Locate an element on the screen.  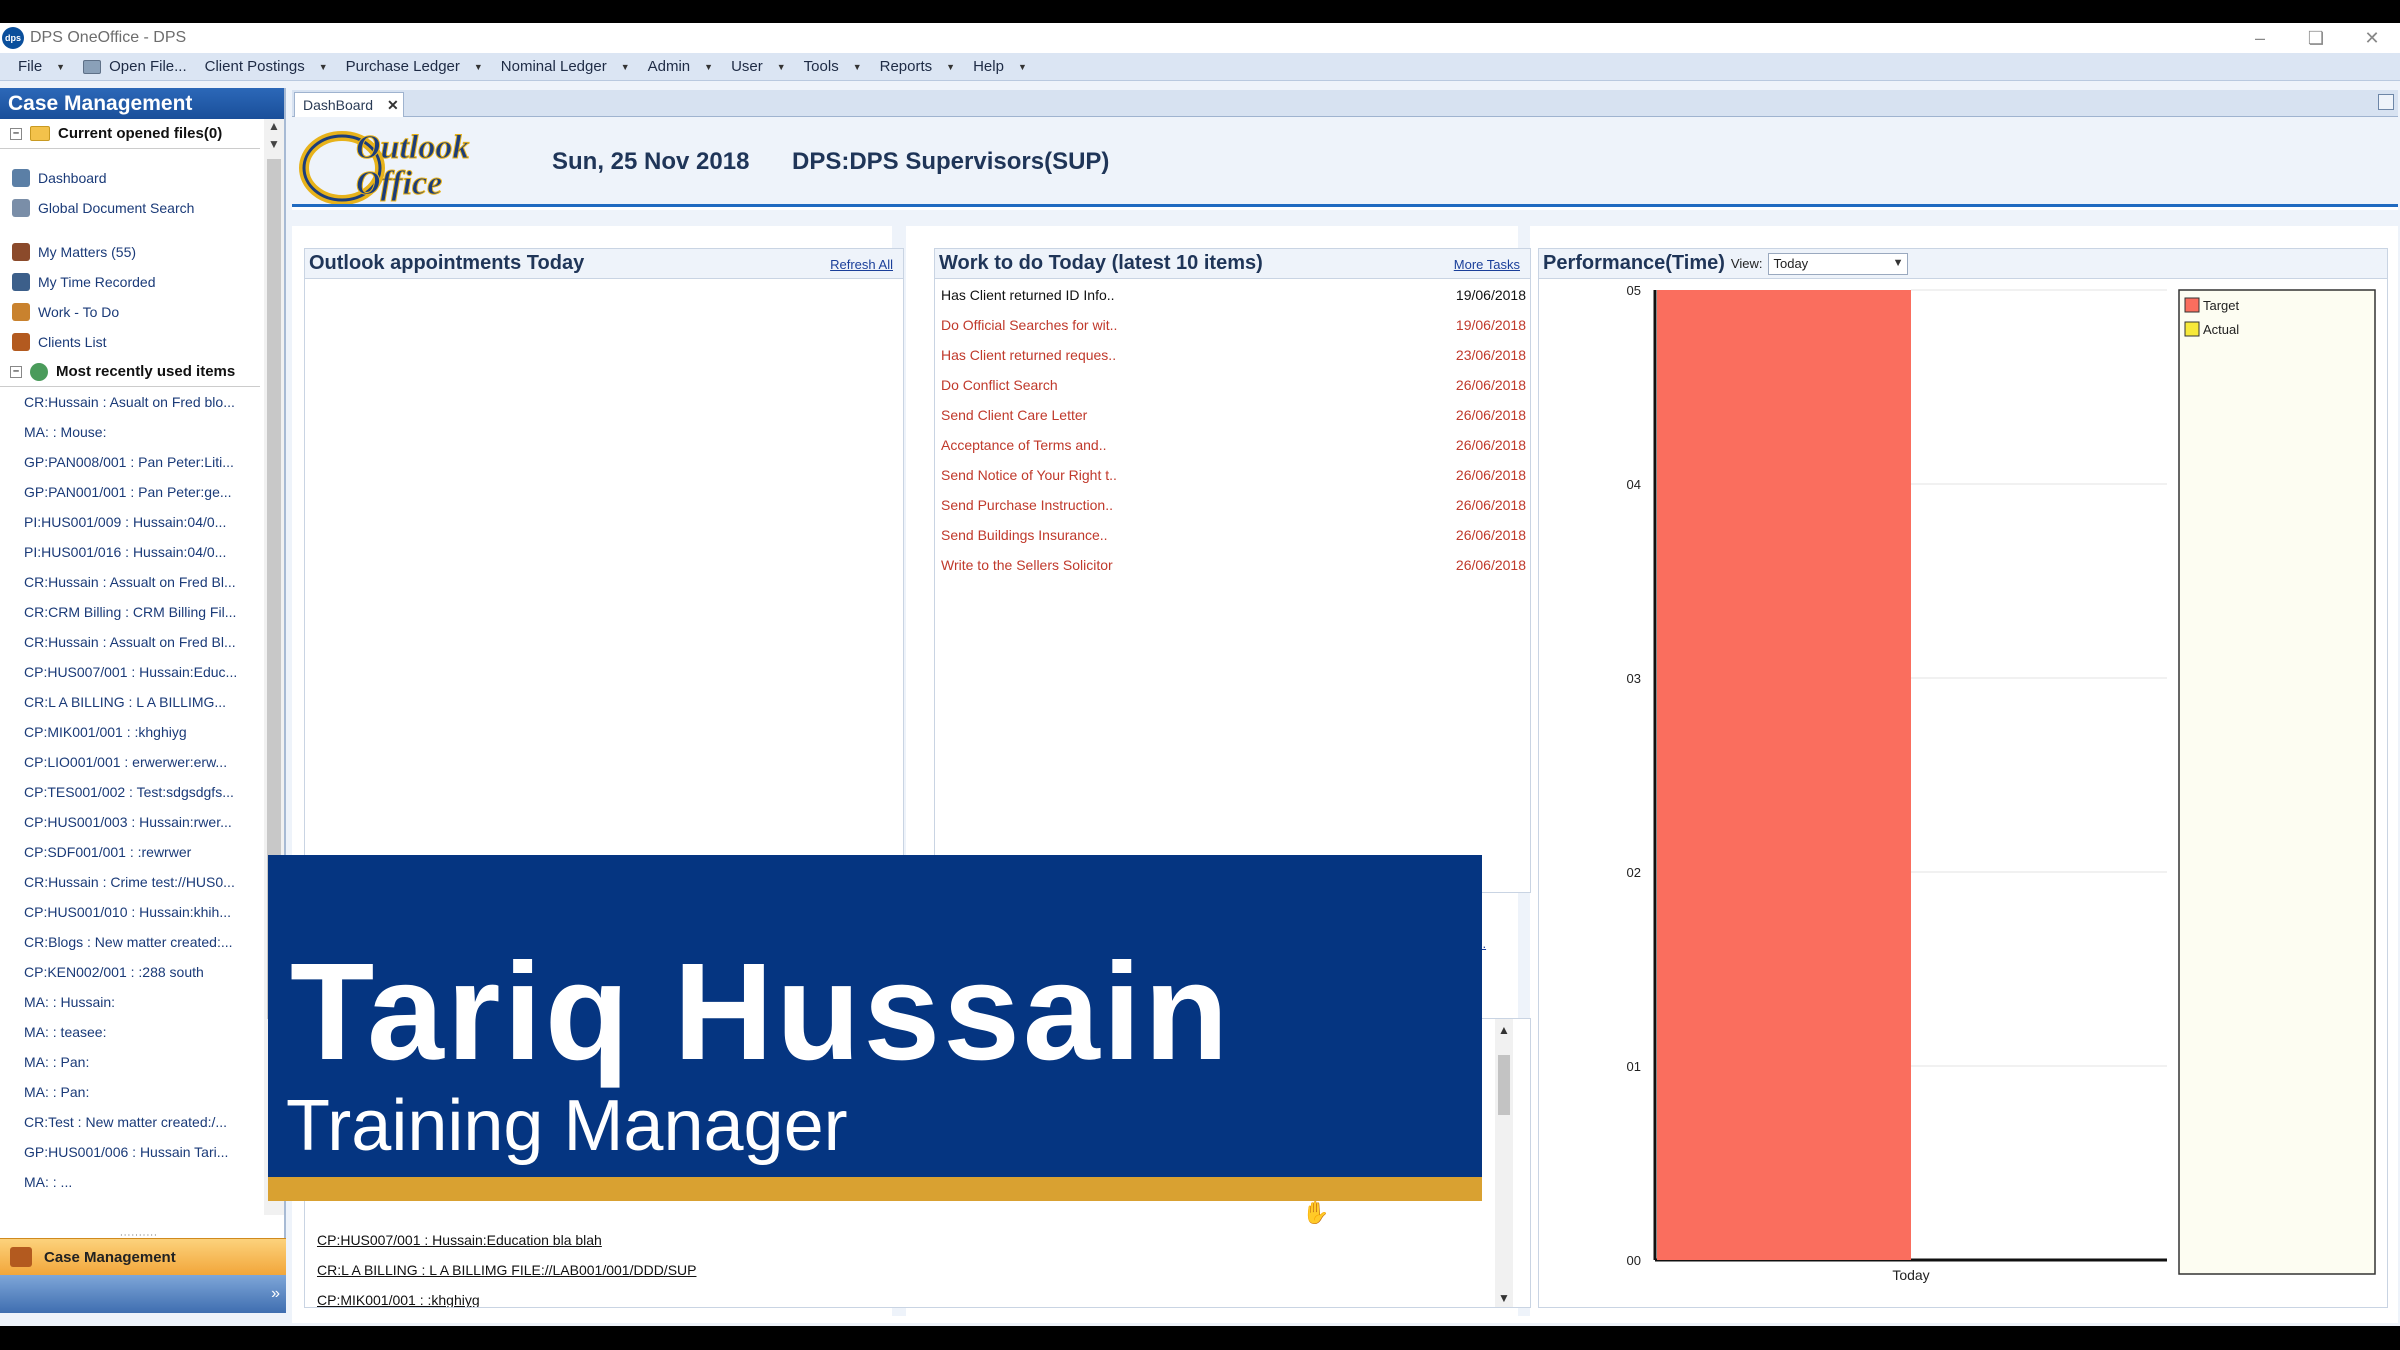
task-row: Do Official Searches for wit.. 19/06/2018 is located at coordinates (1232, 325).